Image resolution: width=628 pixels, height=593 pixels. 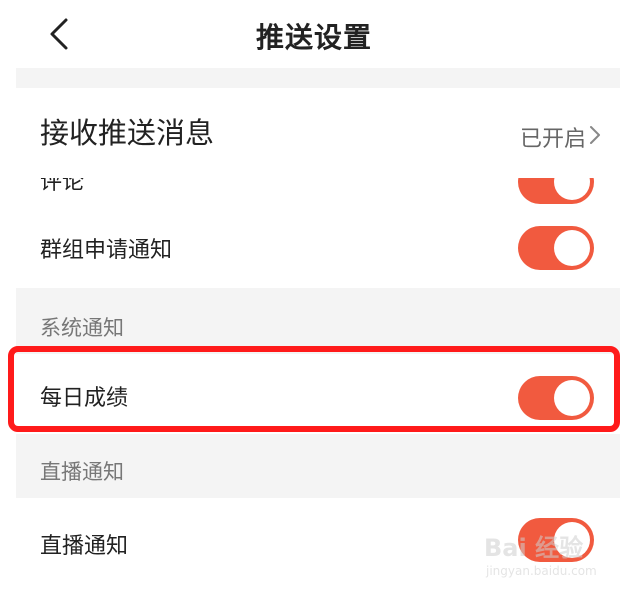 I want to click on group-request-toggle, so click(x=556, y=248).